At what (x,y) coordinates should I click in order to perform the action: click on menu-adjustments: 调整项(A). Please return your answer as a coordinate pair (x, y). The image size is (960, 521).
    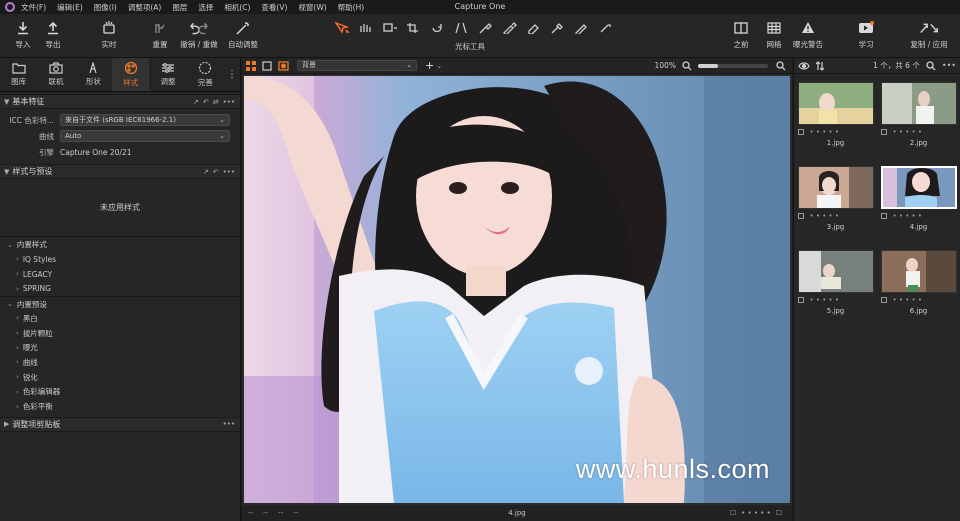
    Looking at the image, I should click on (144, 7).